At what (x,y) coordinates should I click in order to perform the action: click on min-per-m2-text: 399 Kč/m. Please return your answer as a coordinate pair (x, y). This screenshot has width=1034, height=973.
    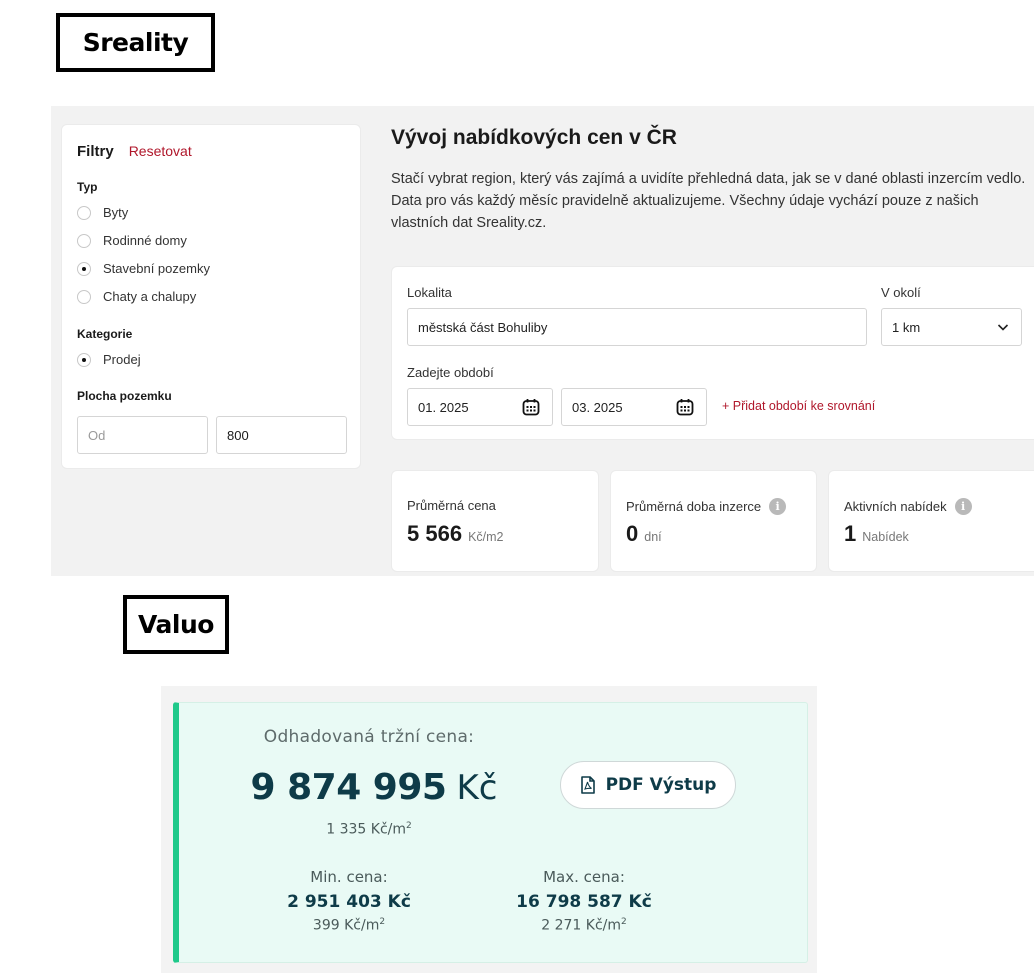
    Looking at the image, I should click on (346, 925).